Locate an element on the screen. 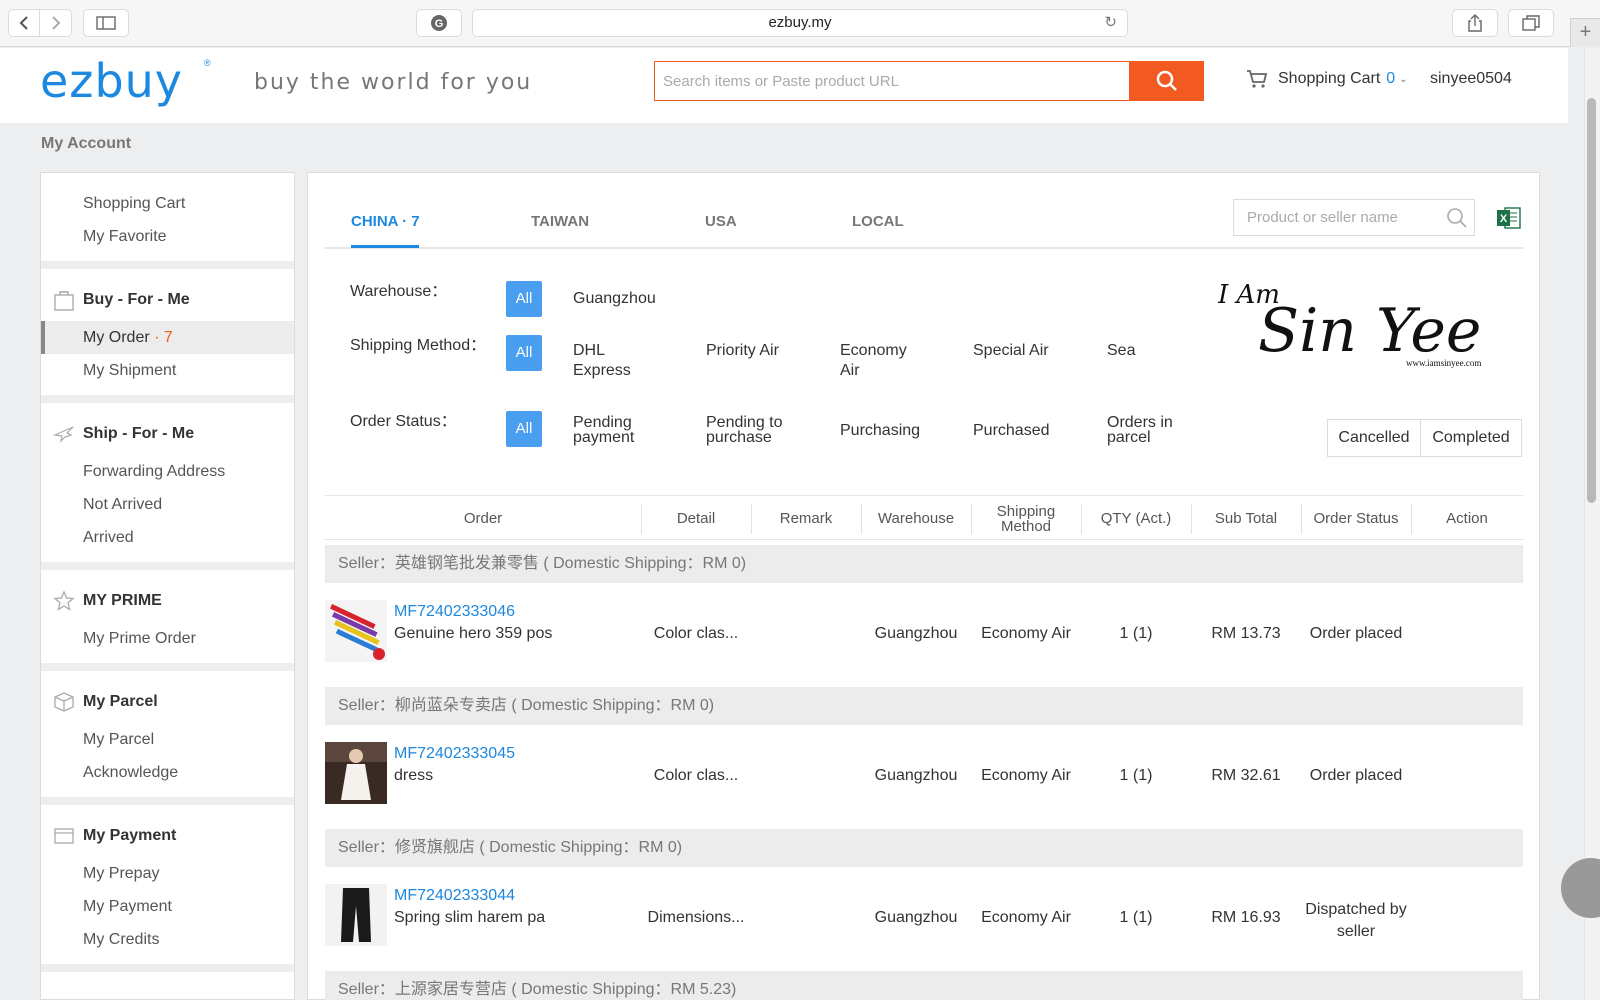 The image size is (1600, 1000). shopping-cart-link: Shopping Cart 0 ⌄ is located at coordinates (1327, 79).